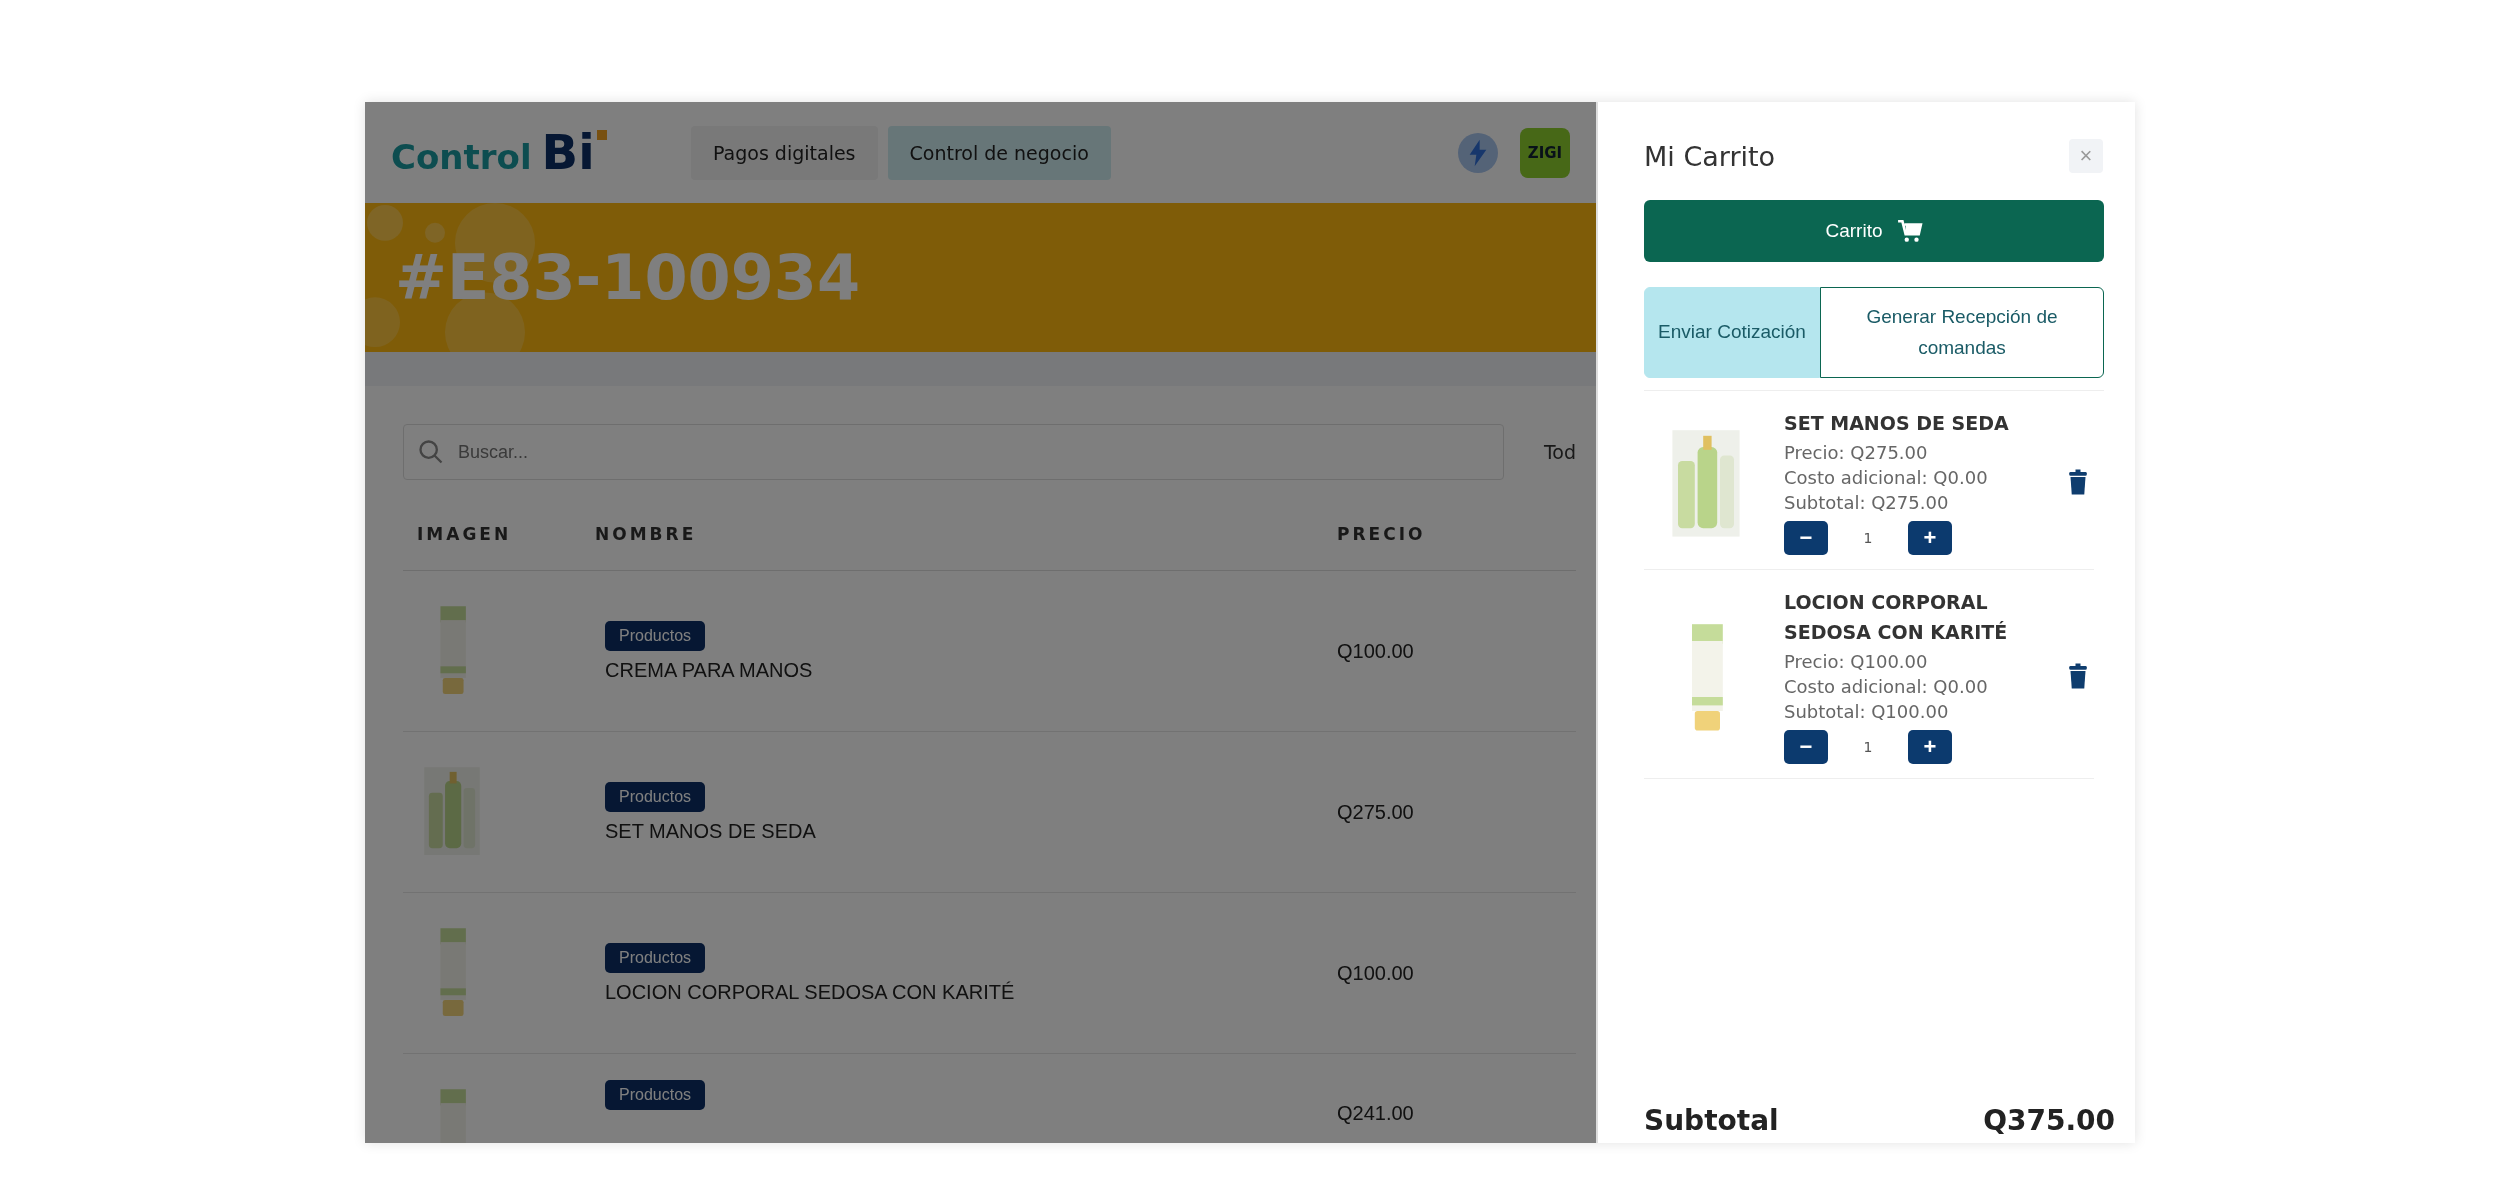  I want to click on product-name: SET MANOS DE SEDA, so click(710, 831).